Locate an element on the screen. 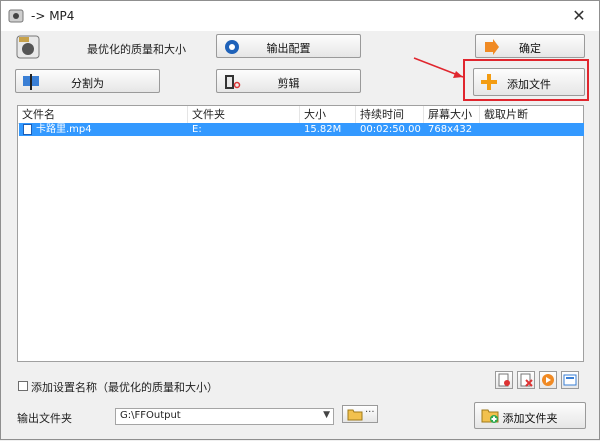 The image size is (600, 441). file-list-header: 文件名 文件夹 大小 持续时间 屏幕大小 截取片断 is located at coordinates (300, 115).